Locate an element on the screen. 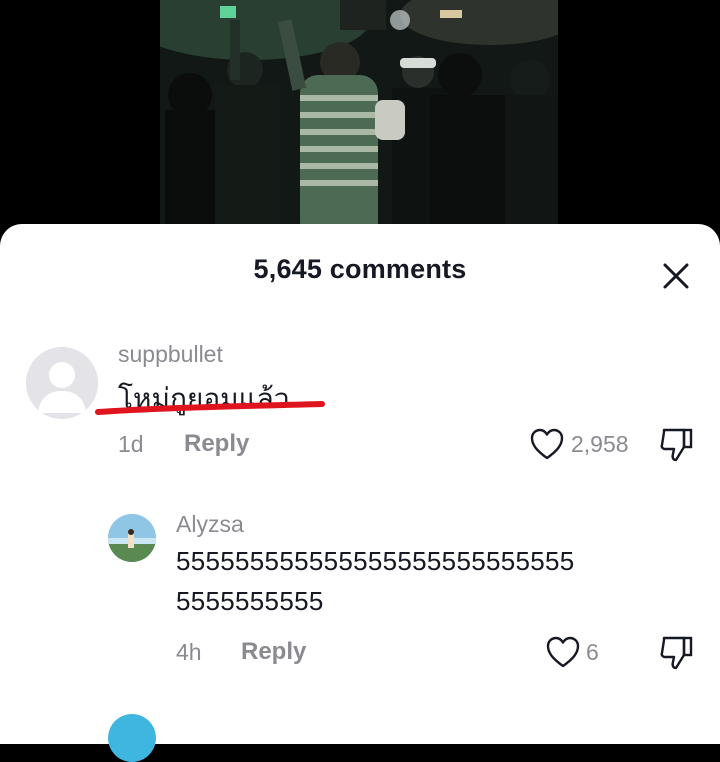 The image size is (720, 762). default-avatar-icon is located at coordinates (62, 383).